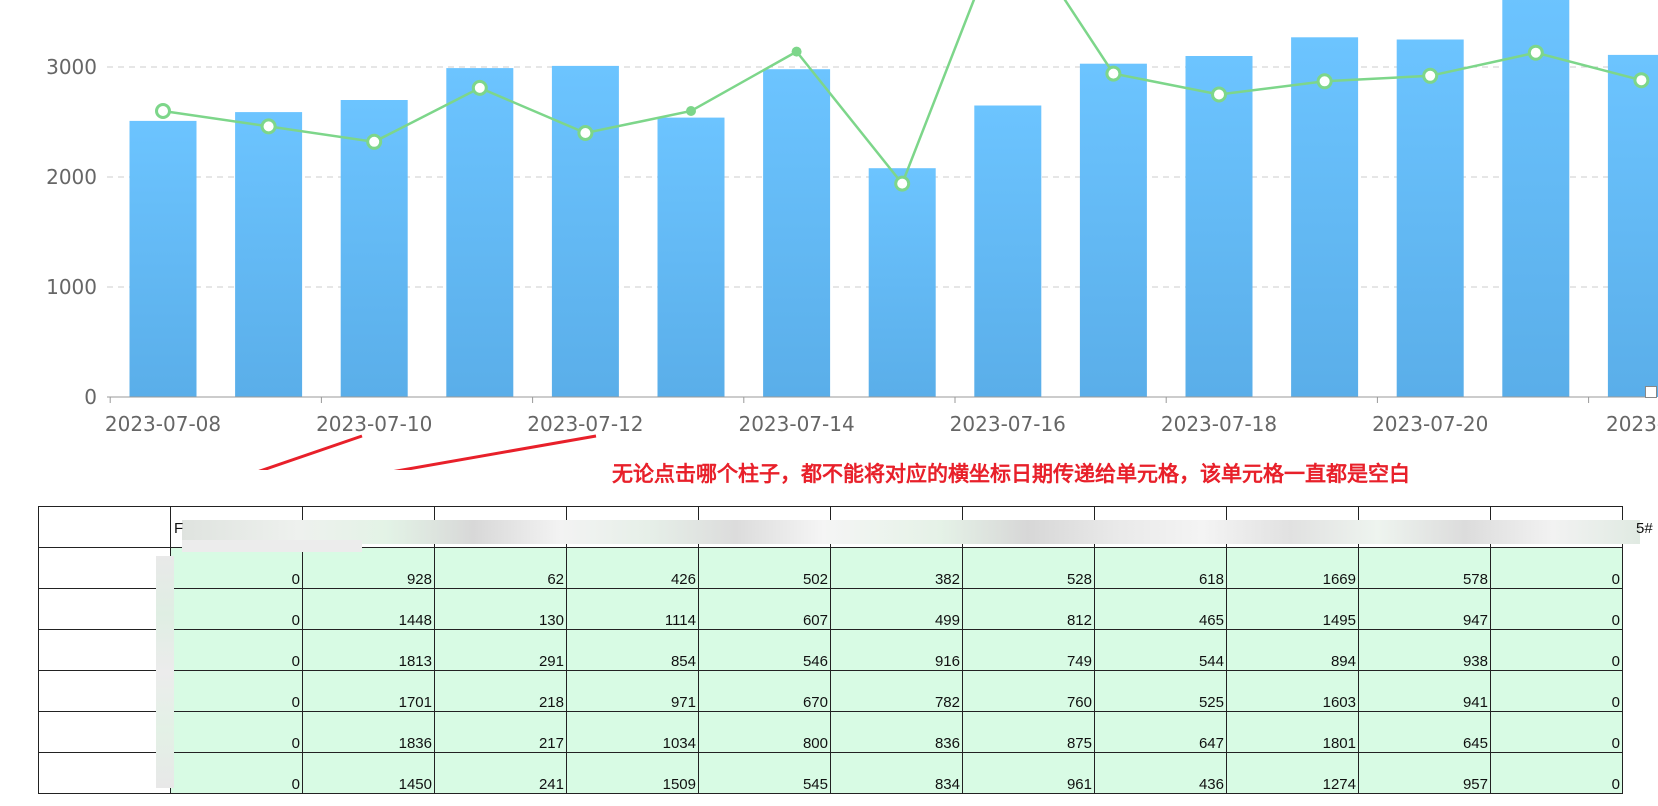  Describe the element at coordinates (369, 650) in the screenshot. I see `table-cell: 1813` at that location.